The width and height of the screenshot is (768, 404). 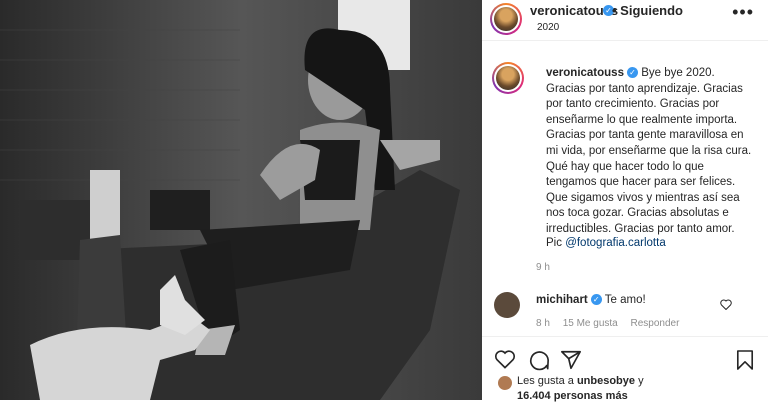 I want to click on commenter-avatar, so click(x=507, y=305).